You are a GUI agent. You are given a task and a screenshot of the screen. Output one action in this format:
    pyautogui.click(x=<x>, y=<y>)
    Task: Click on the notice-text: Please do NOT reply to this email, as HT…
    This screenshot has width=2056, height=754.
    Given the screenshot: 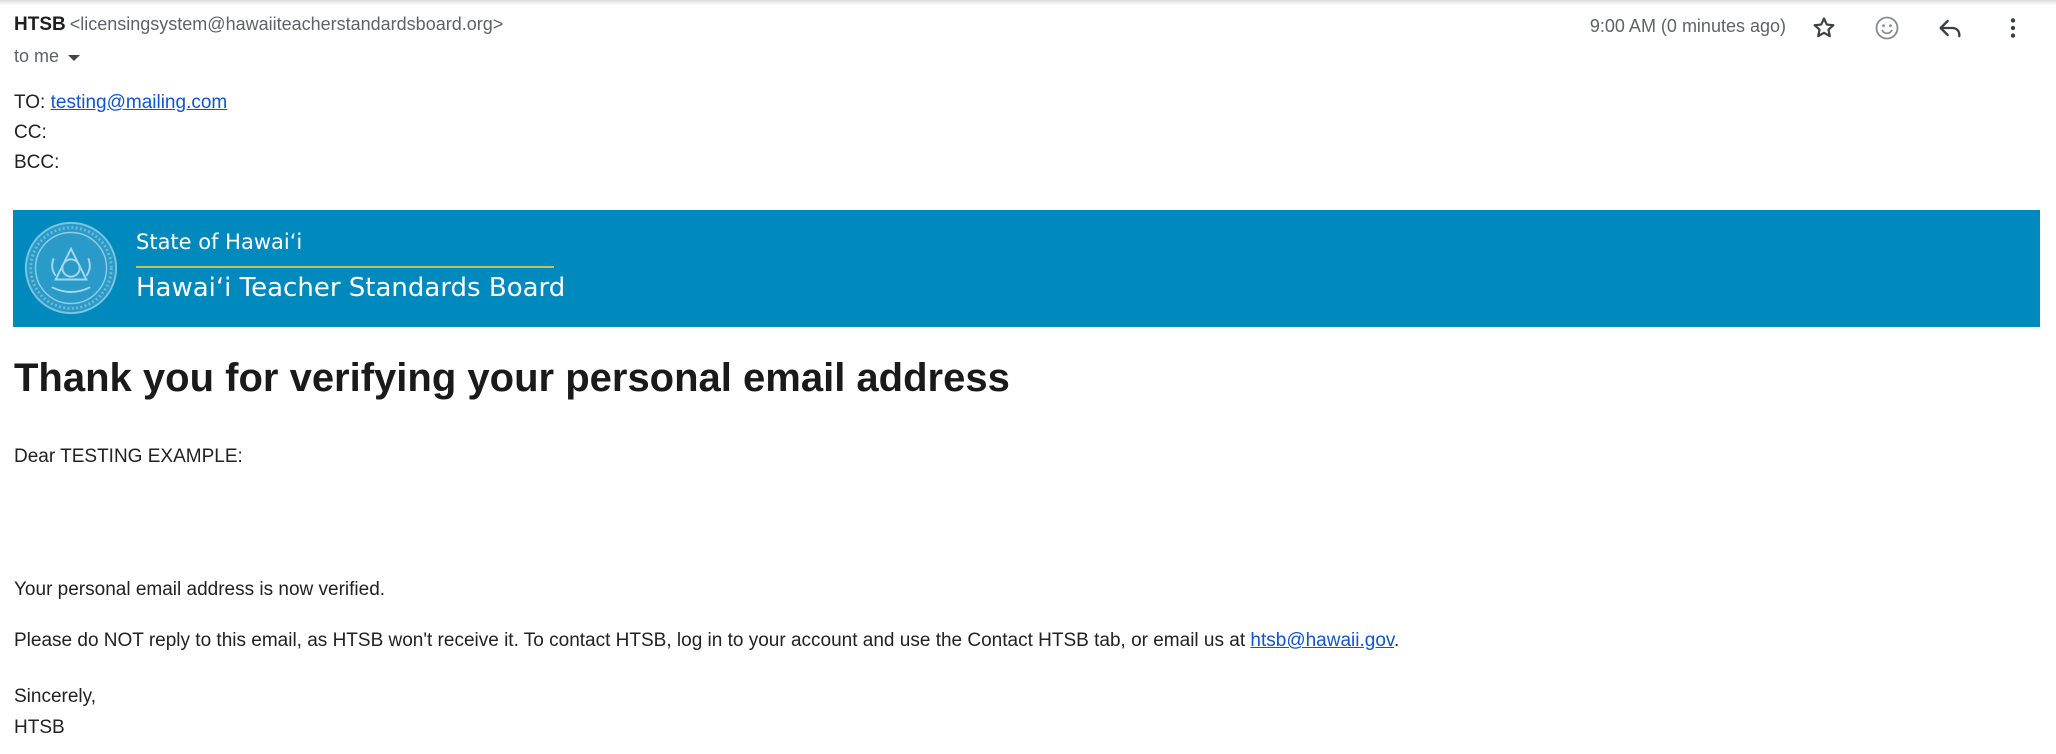 What is the action you would take?
    pyautogui.click(x=632, y=640)
    